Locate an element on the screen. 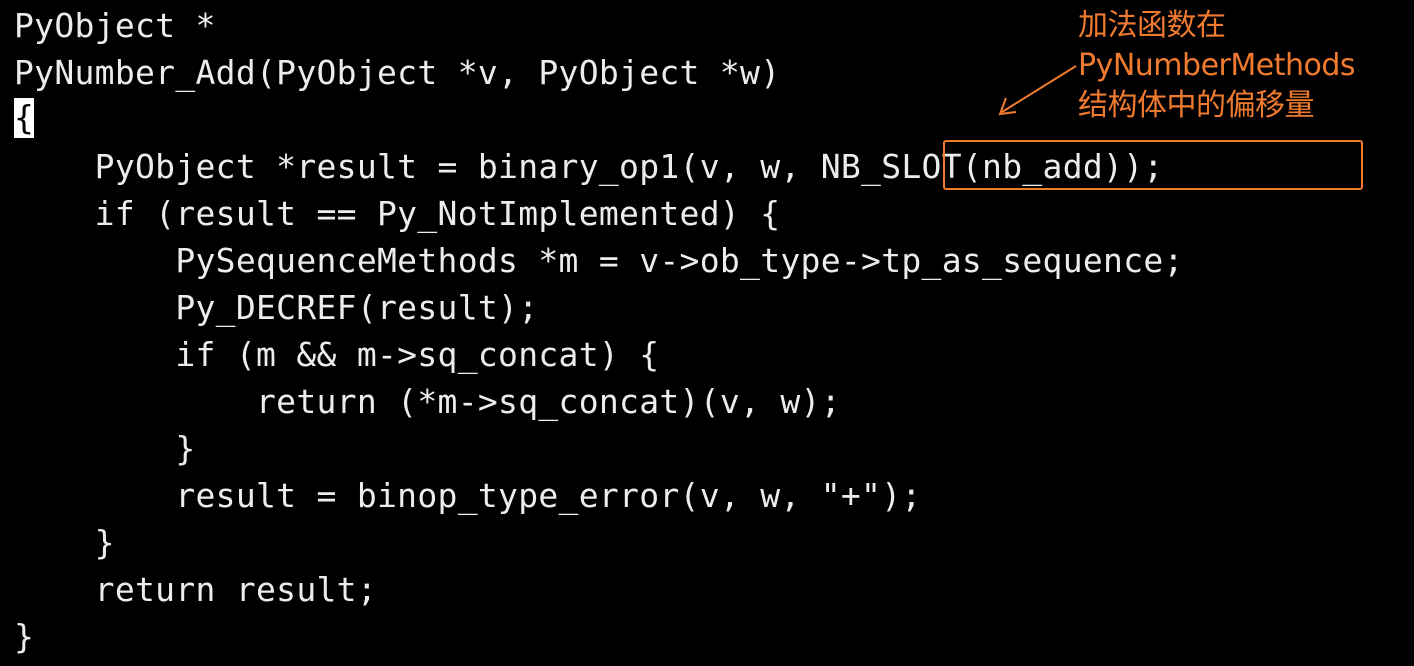  code-line-2: PyNumber_Add(PyObject *v, PyObject *w) is located at coordinates (397, 72).